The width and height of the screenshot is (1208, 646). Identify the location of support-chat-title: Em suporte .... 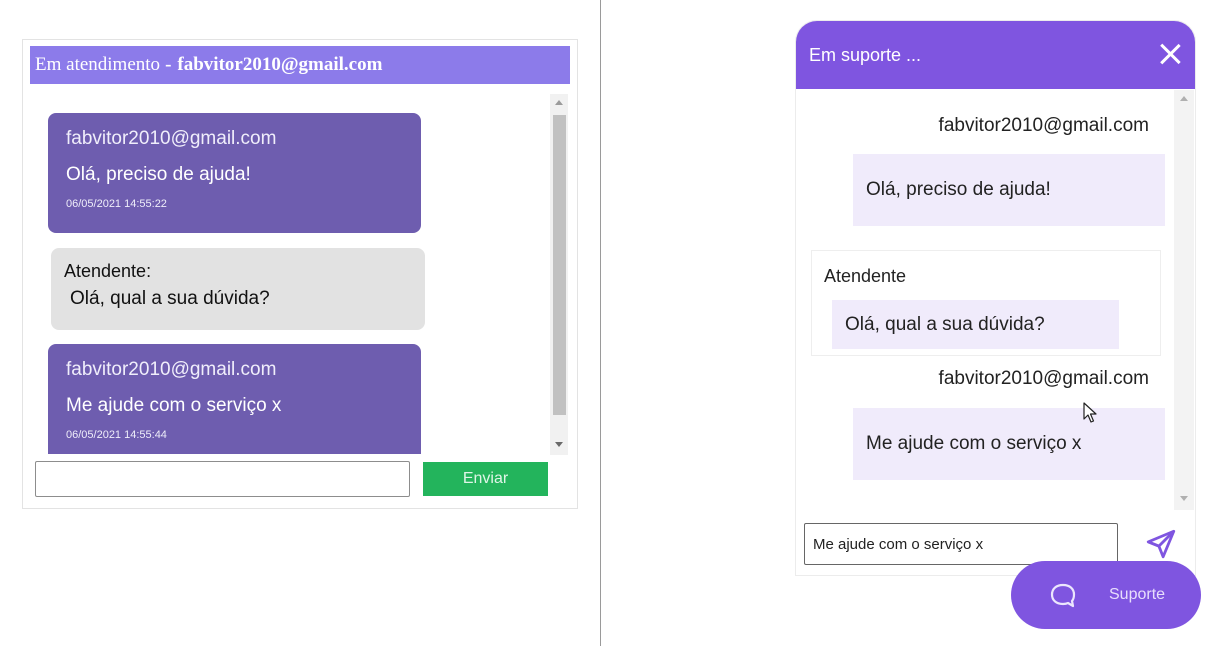
(865, 54).